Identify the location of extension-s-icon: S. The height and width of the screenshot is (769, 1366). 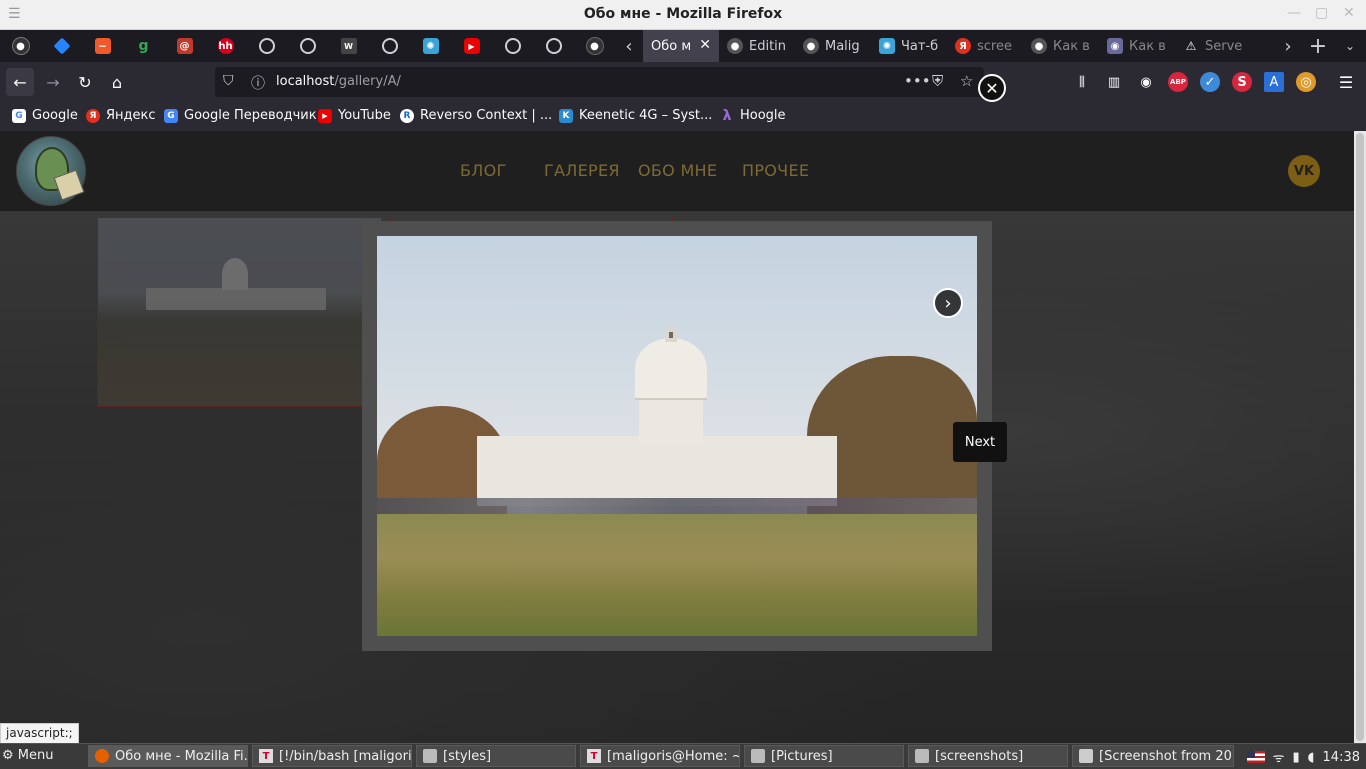
(1242, 82).